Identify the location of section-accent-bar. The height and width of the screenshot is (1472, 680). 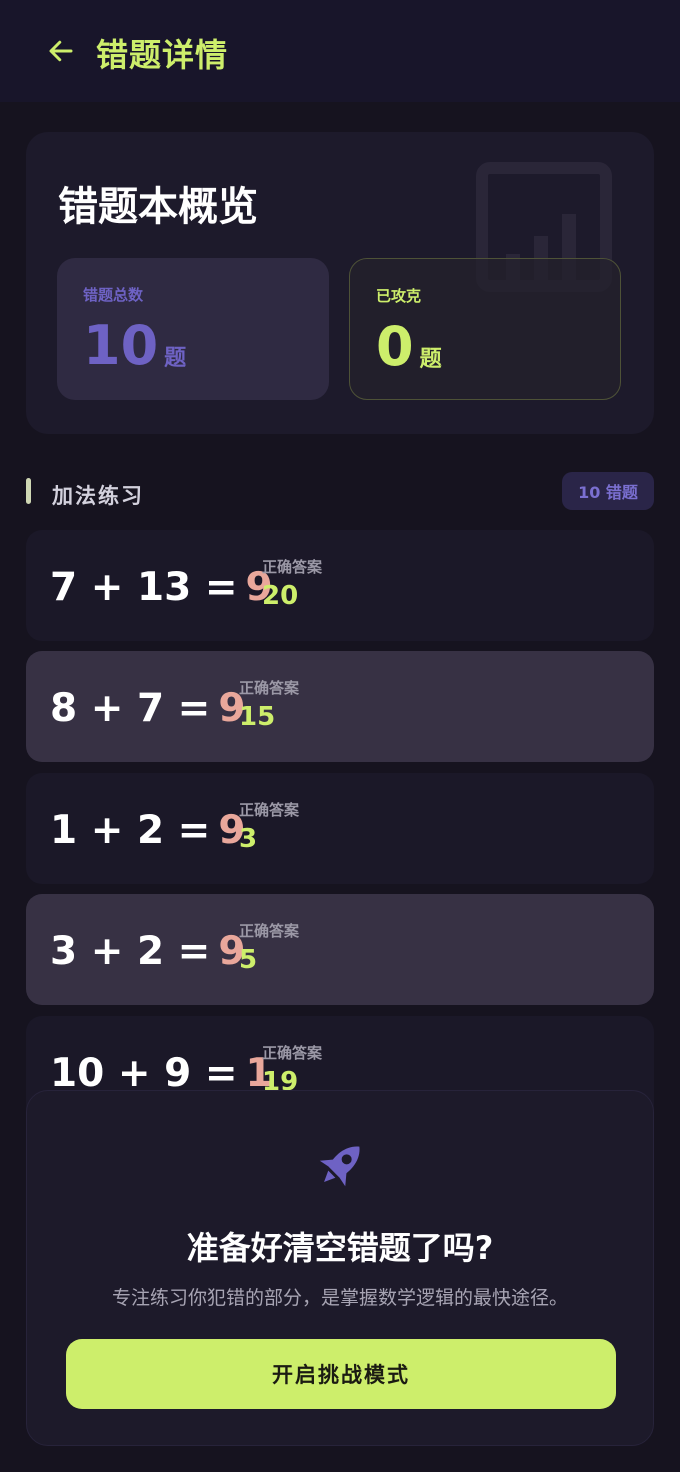
(28, 491).